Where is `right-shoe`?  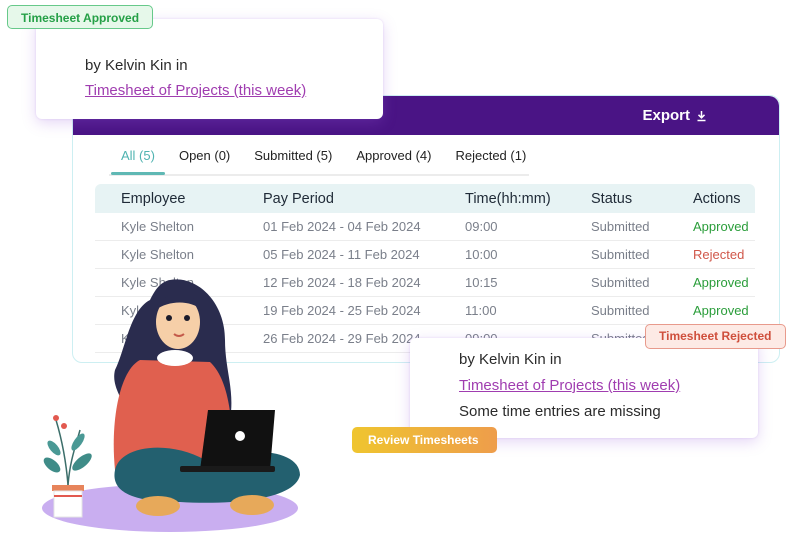
right-shoe is located at coordinates (252, 505).